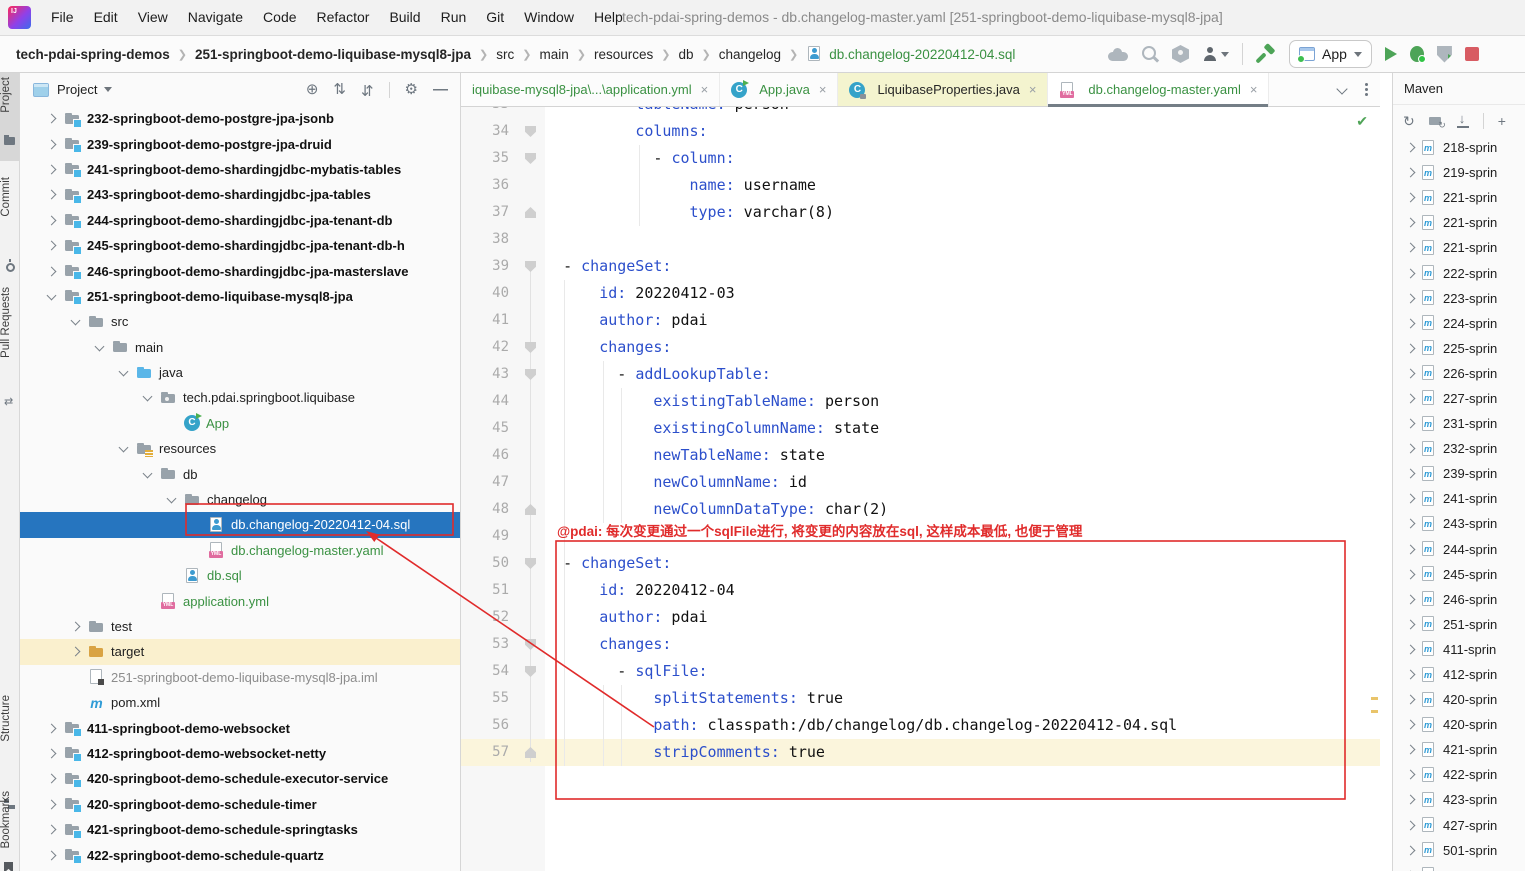 This screenshot has height=871, width=1525. I want to click on menu-build: Build, so click(404, 17).